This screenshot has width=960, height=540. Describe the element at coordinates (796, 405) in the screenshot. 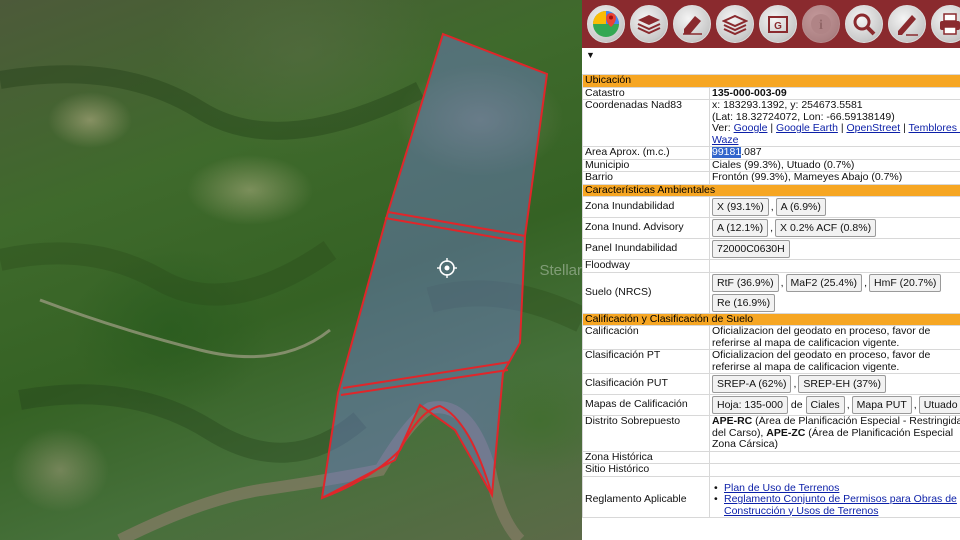

I see `de-text: de` at that location.